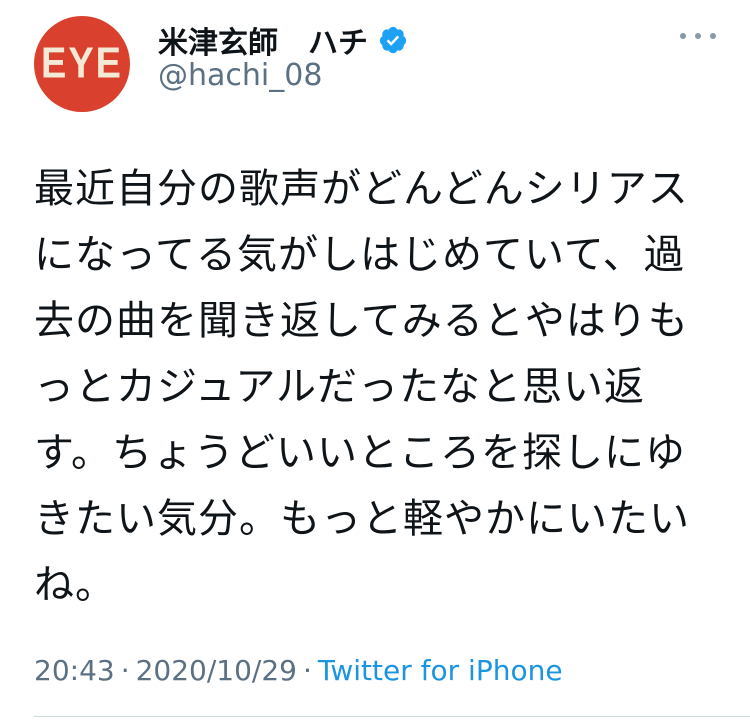  What do you see at coordinates (74, 670) in the screenshot?
I see `tweet-time: 20:43` at bounding box center [74, 670].